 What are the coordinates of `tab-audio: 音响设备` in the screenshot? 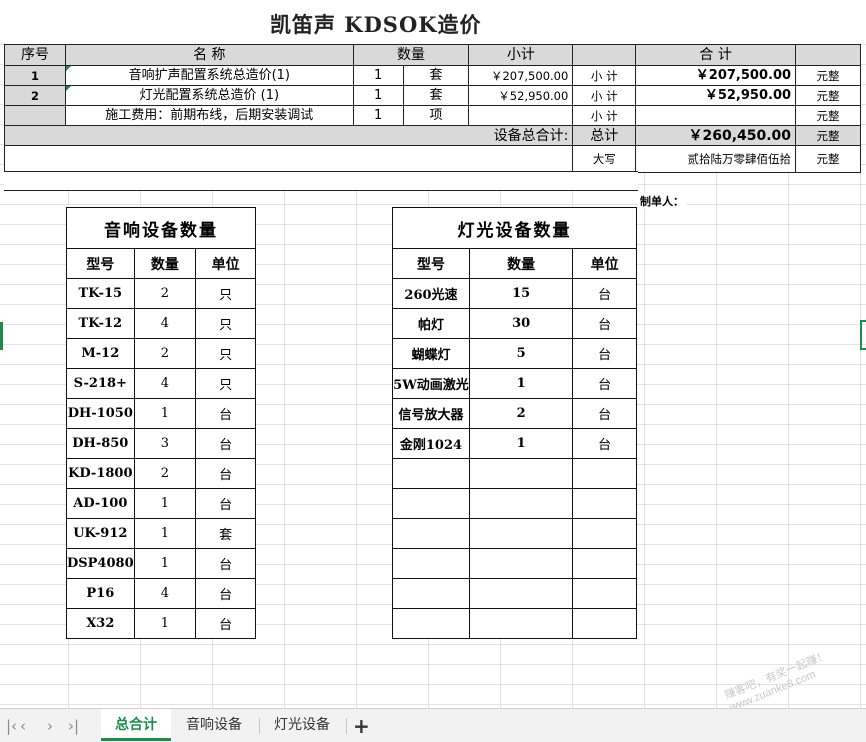 It's located at (214, 725).